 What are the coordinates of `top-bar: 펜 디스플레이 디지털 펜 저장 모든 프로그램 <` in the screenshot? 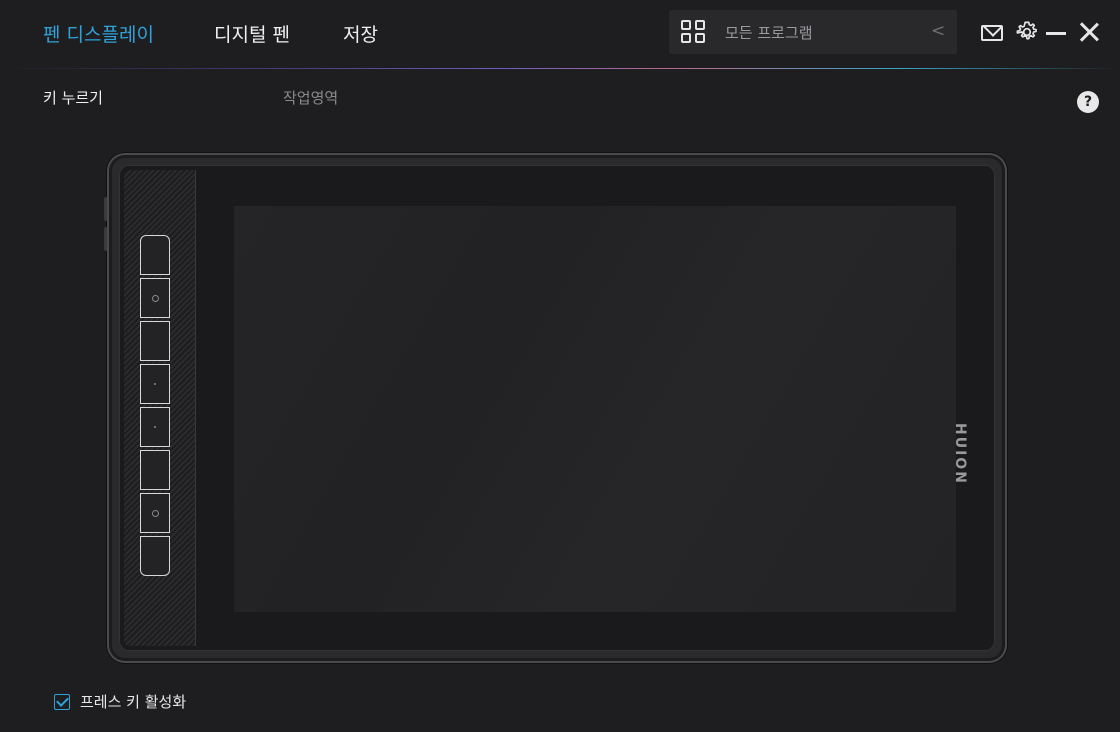 It's located at (560, 34).